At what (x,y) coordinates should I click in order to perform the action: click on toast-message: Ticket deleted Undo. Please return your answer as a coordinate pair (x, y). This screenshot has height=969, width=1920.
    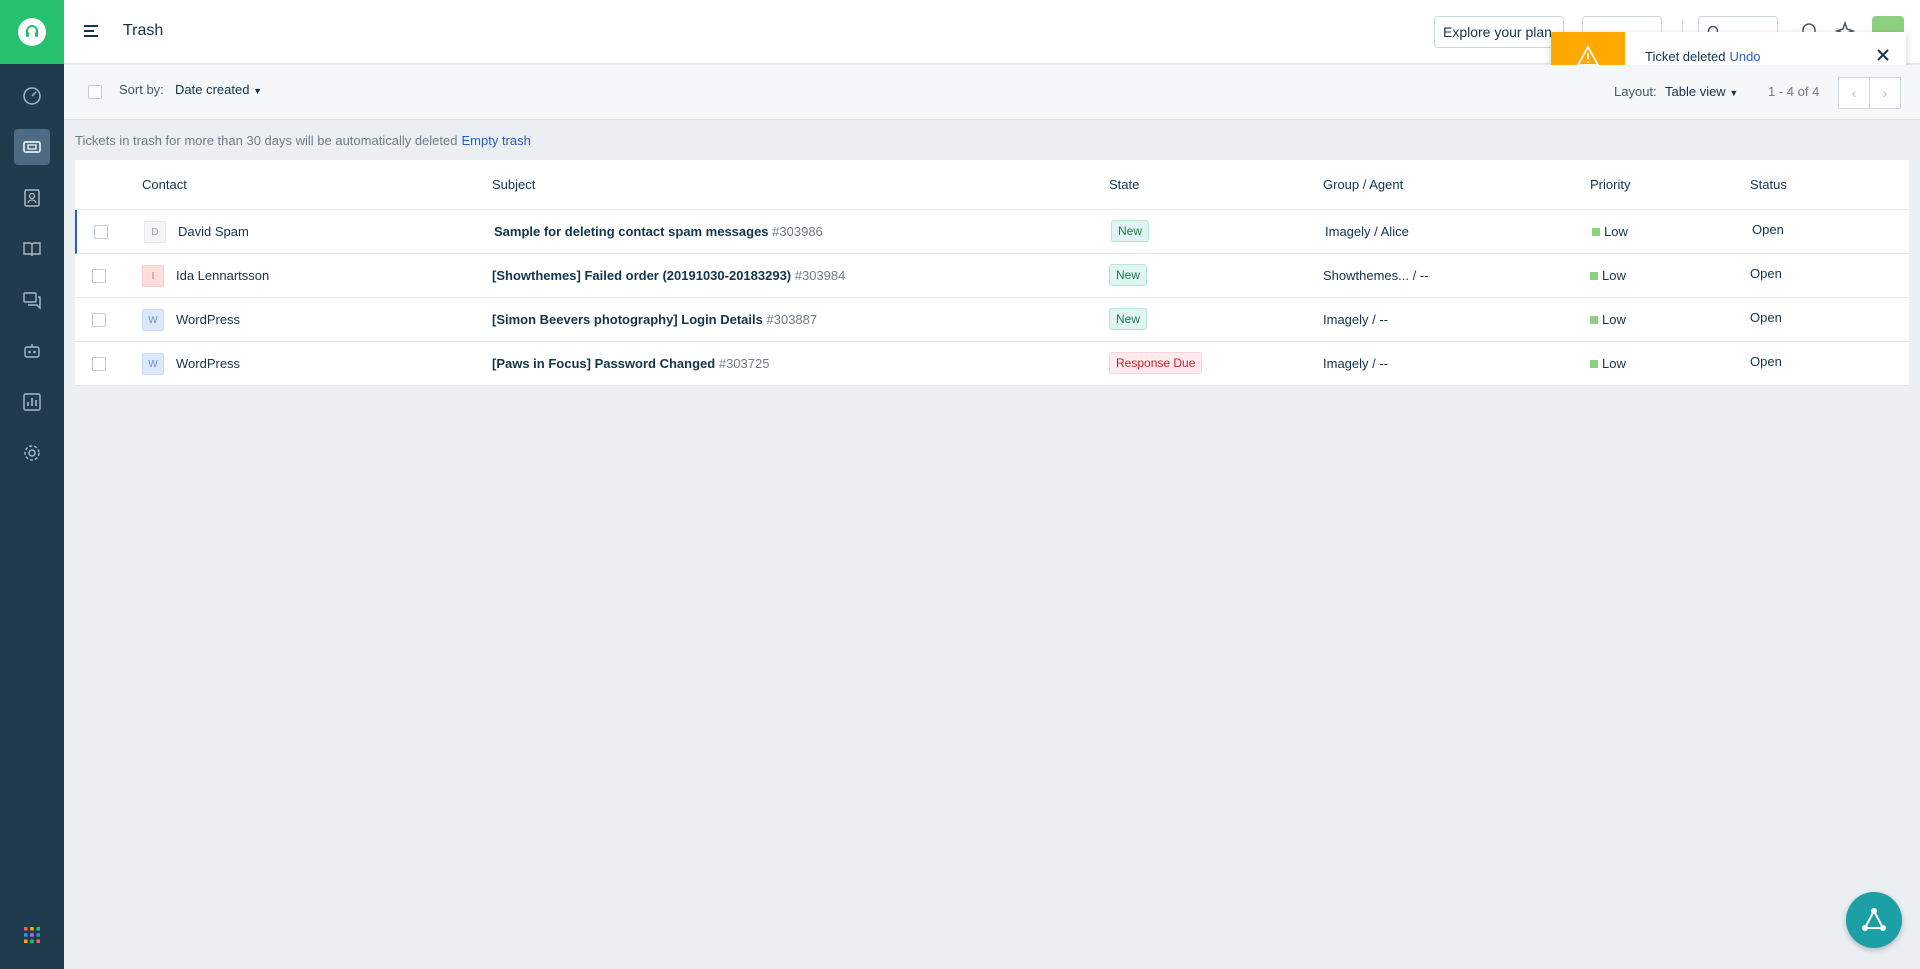
    Looking at the image, I should click on (1703, 56).